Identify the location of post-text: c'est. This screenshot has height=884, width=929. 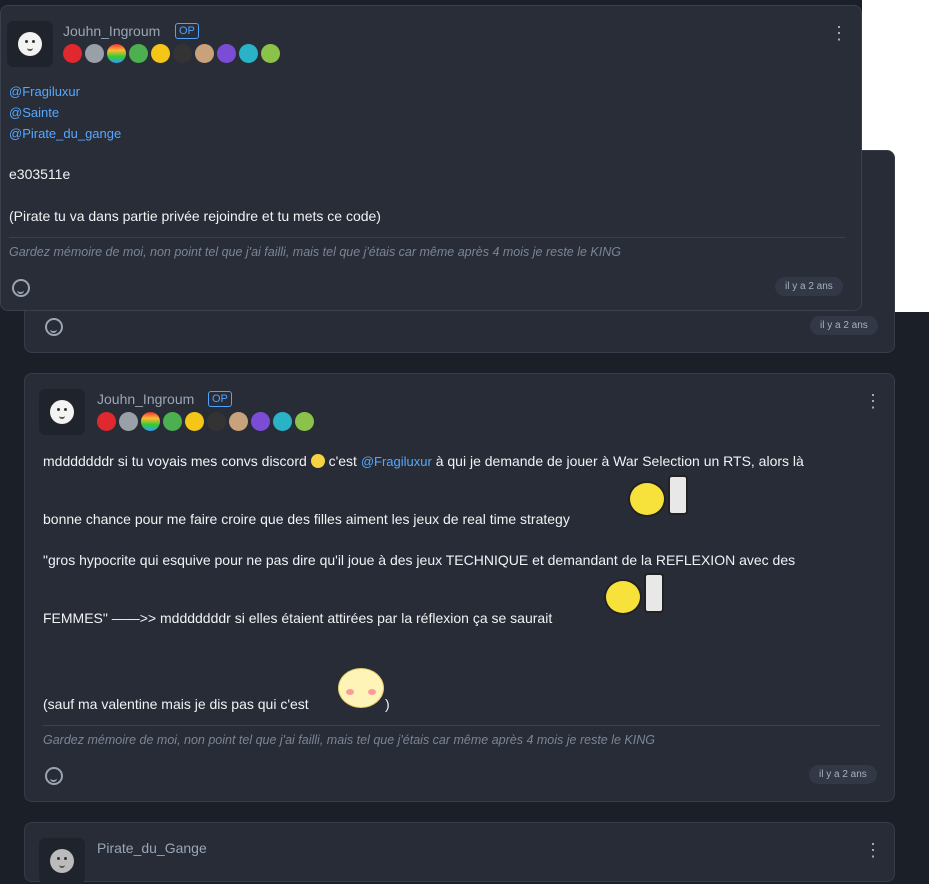
(342, 461).